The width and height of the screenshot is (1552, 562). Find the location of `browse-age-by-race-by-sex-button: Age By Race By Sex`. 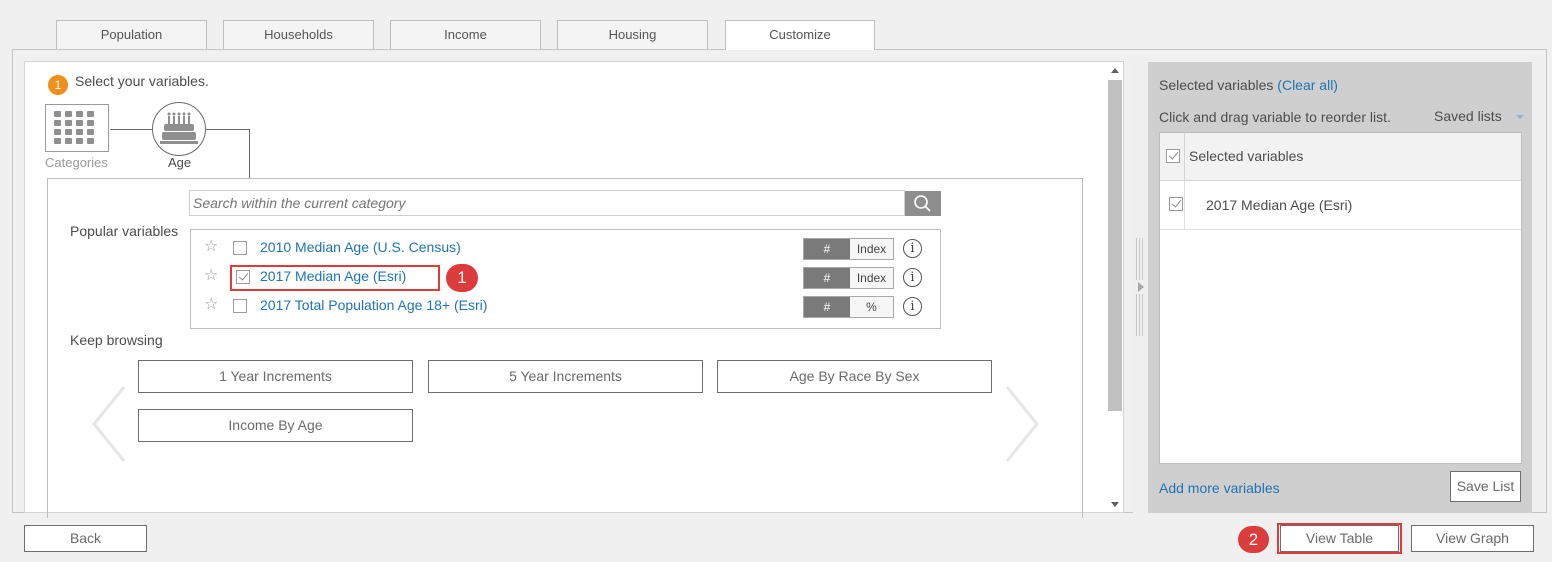

browse-age-by-race-by-sex-button: Age By Race By Sex is located at coordinates (854, 376).